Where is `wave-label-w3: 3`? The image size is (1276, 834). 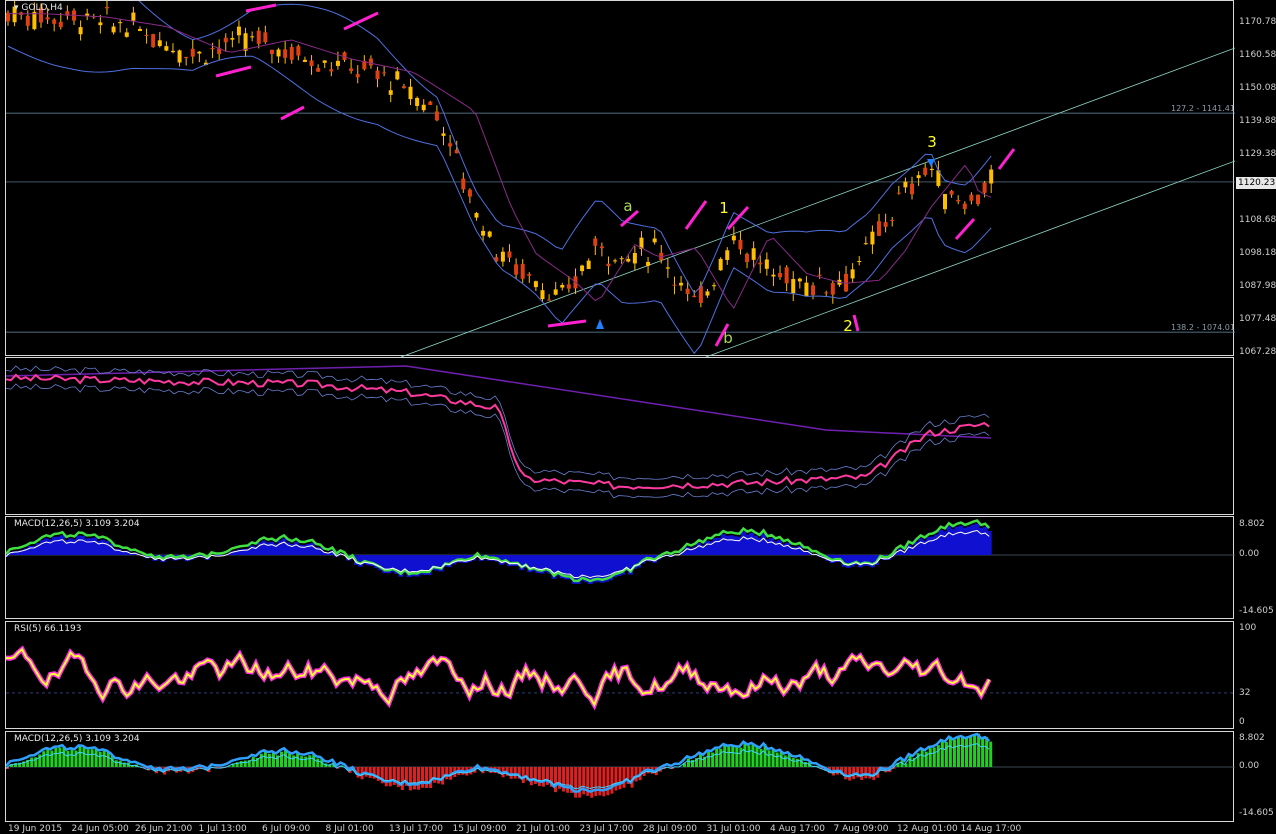 wave-label-w3: 3 is located at coordinates (932, 142).